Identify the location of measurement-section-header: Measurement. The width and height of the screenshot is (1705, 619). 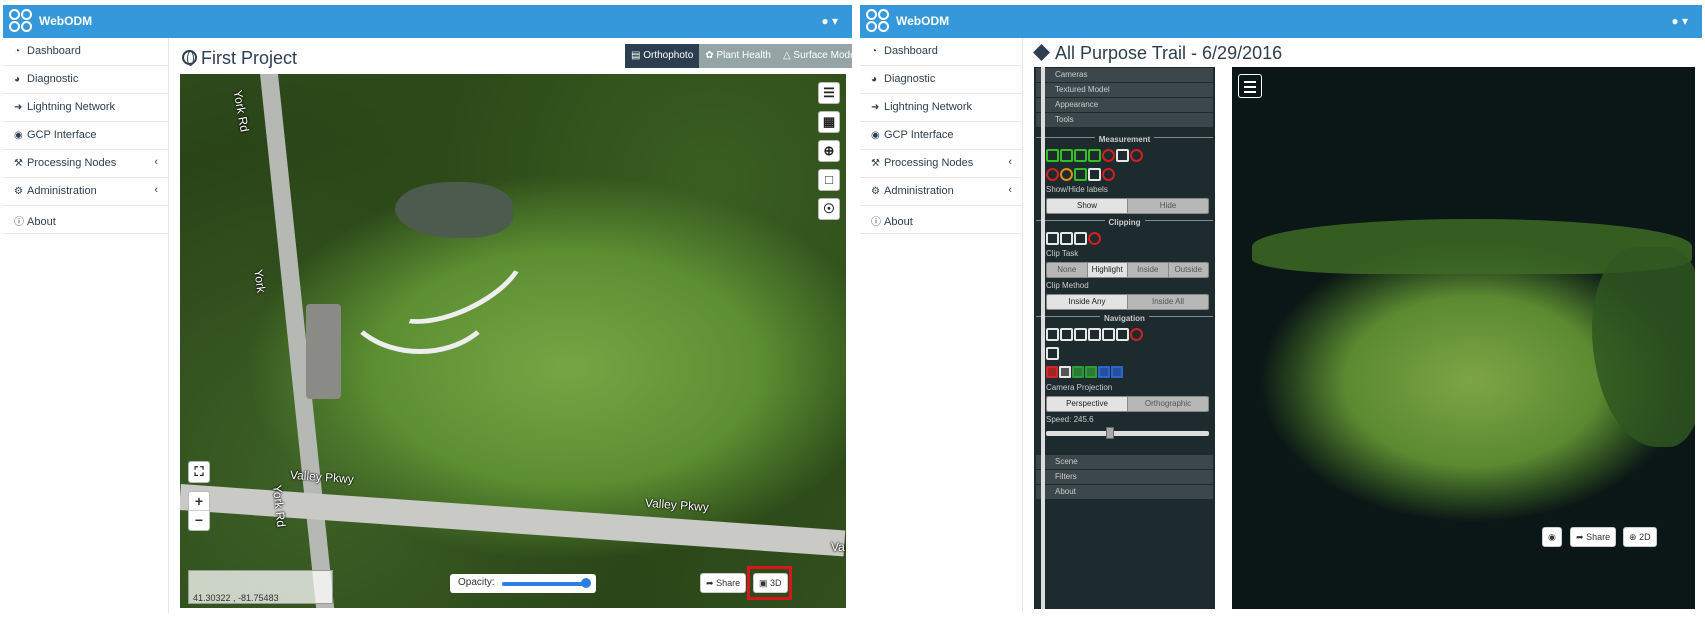
(1124, 141).